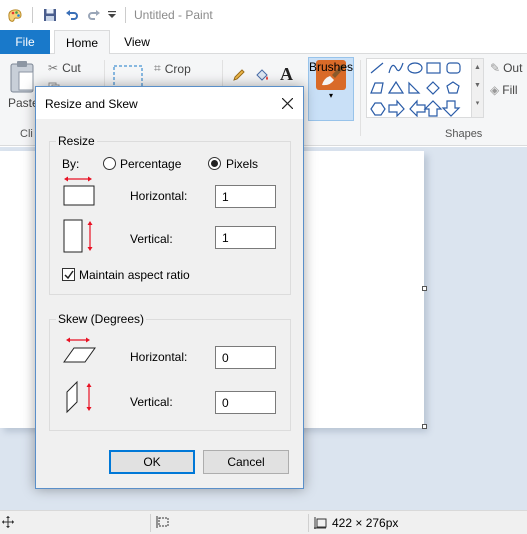  I want to click on skew-vertical-input: 0, so click(245, 402).